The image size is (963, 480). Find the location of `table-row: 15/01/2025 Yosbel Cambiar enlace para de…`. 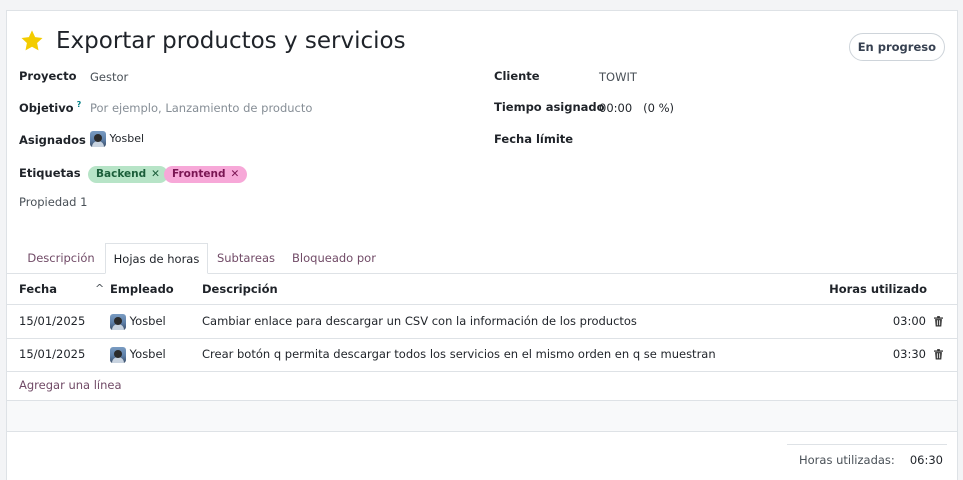

table-row: 15/01/2025 Yosbel Cambiar enlace para de… is located at coordinates (482, 322).